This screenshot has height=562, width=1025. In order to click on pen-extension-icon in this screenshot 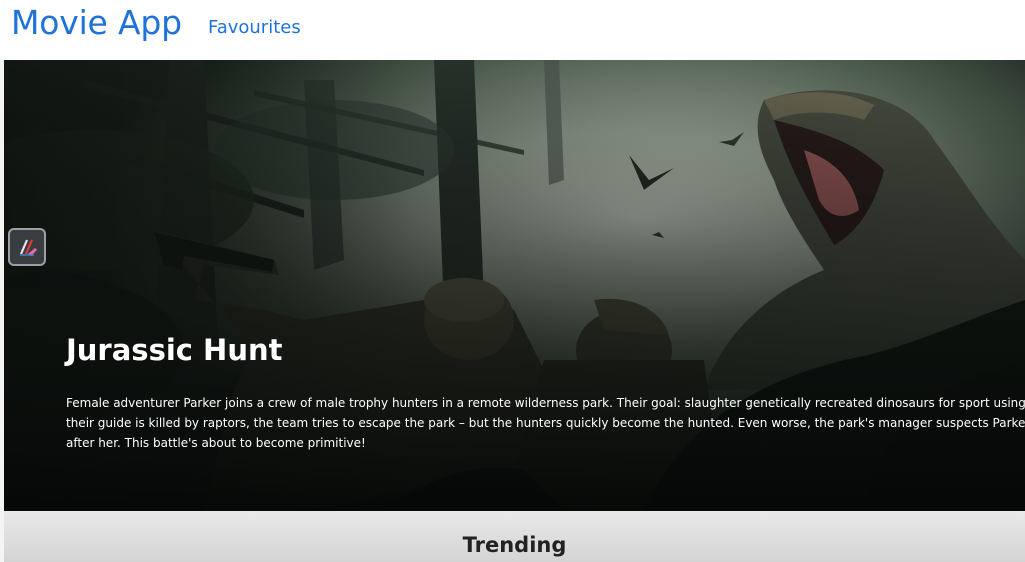, I will do `click(28, 247)`.